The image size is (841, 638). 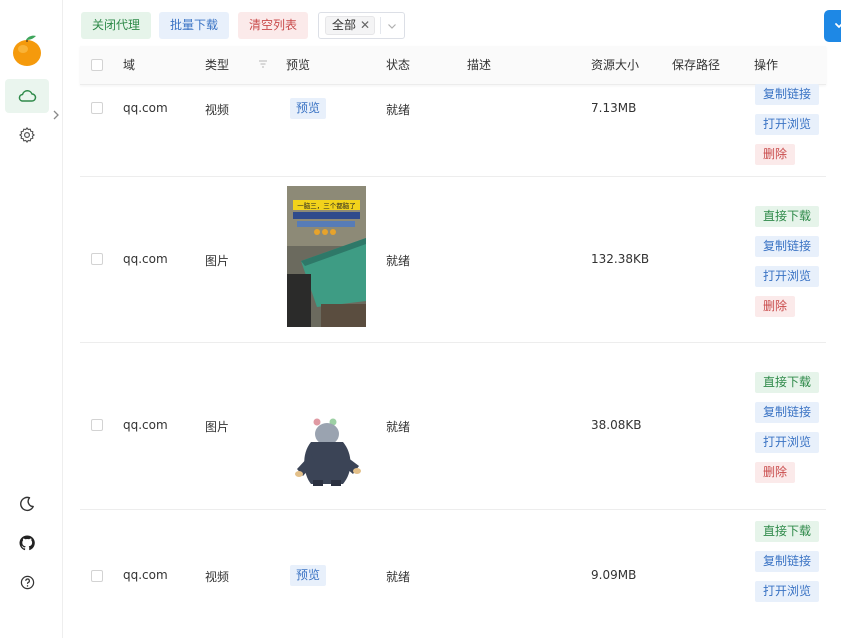 I want to click on header-domain: 域, so click(x=129, y=65).